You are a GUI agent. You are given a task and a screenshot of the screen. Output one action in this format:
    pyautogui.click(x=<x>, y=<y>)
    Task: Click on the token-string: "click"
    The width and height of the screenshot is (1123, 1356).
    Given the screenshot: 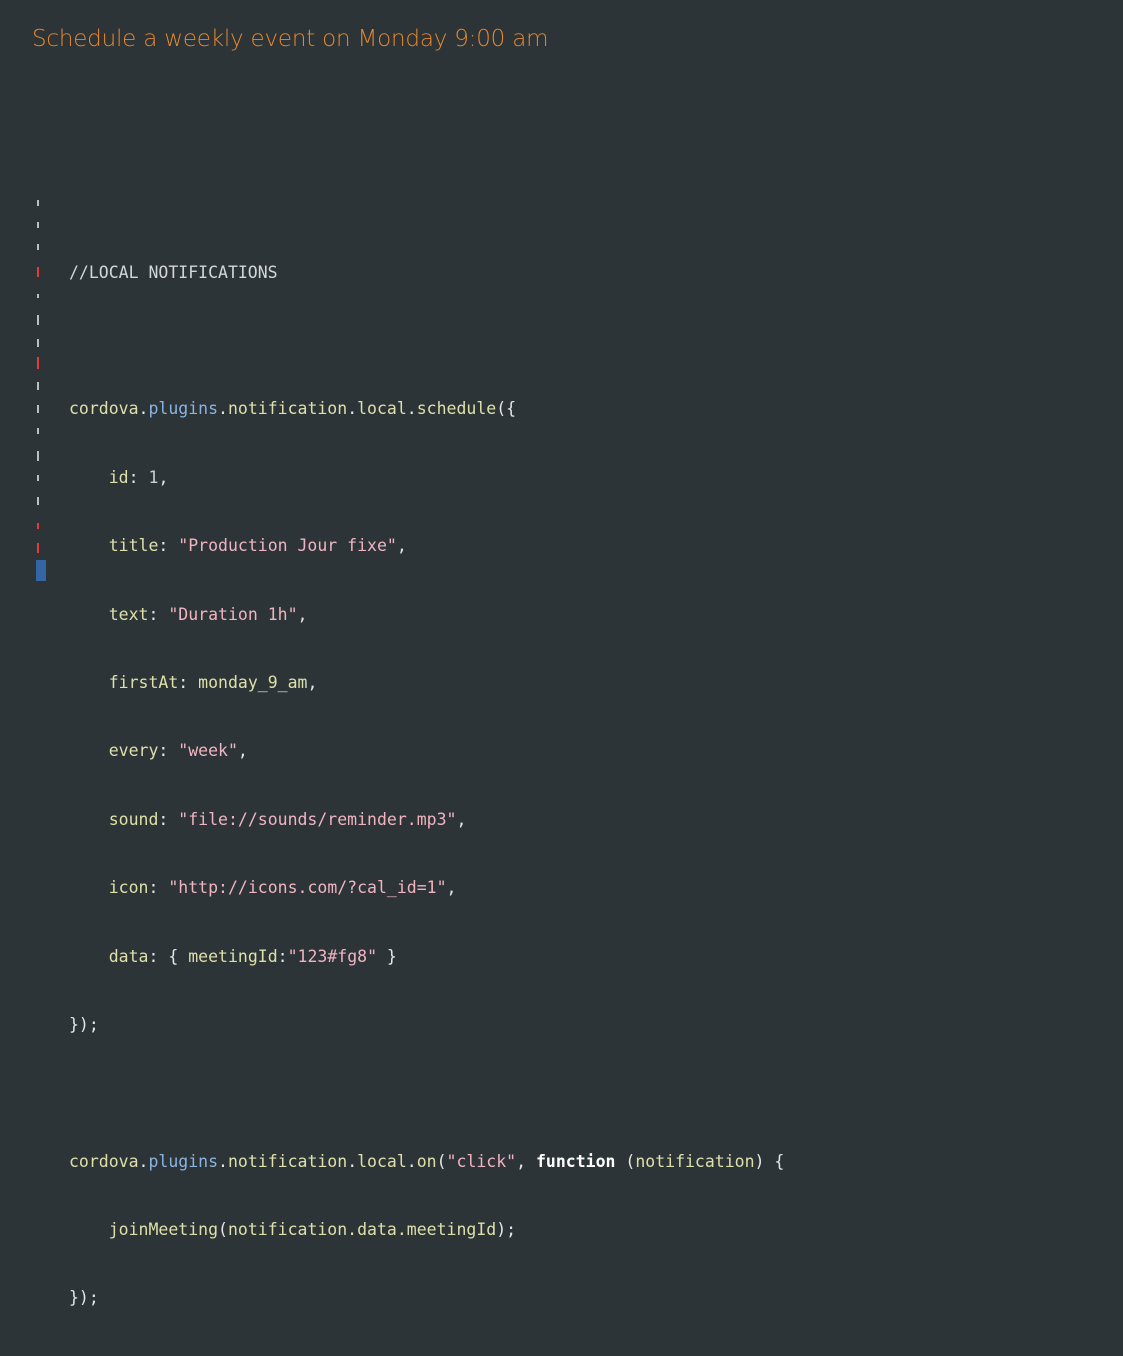 What is the action you would take?
    pyautogui.click(x=481, y=1161)
    